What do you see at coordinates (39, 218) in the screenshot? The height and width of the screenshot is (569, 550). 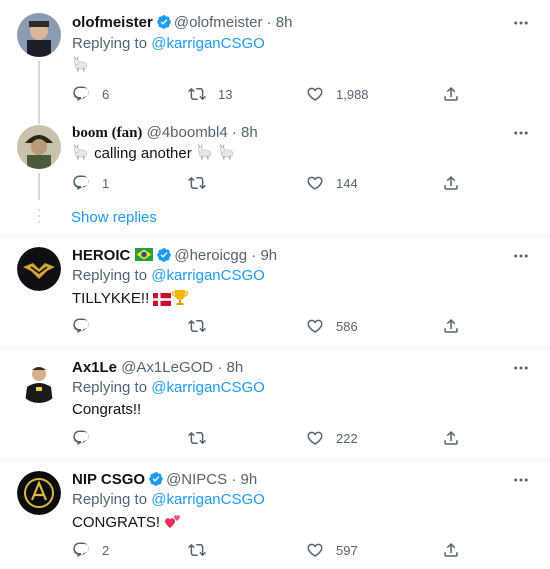 I see `thread-dots` at bounding box center [39, 218].